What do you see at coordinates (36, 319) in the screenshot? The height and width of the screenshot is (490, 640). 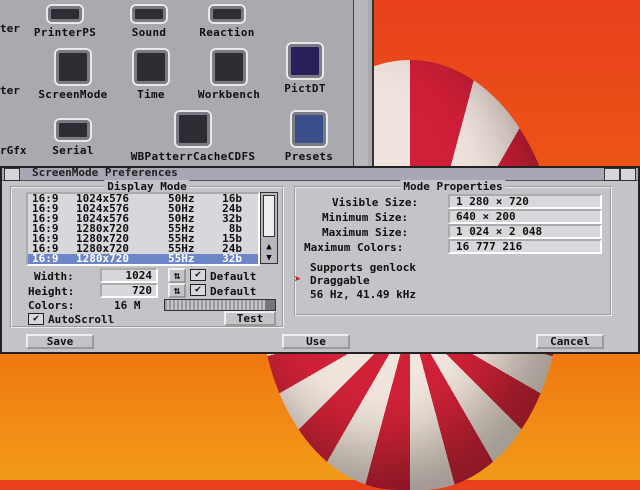 I see `autoscroll-checkbox: ✔` at bounding box center [36, 319].